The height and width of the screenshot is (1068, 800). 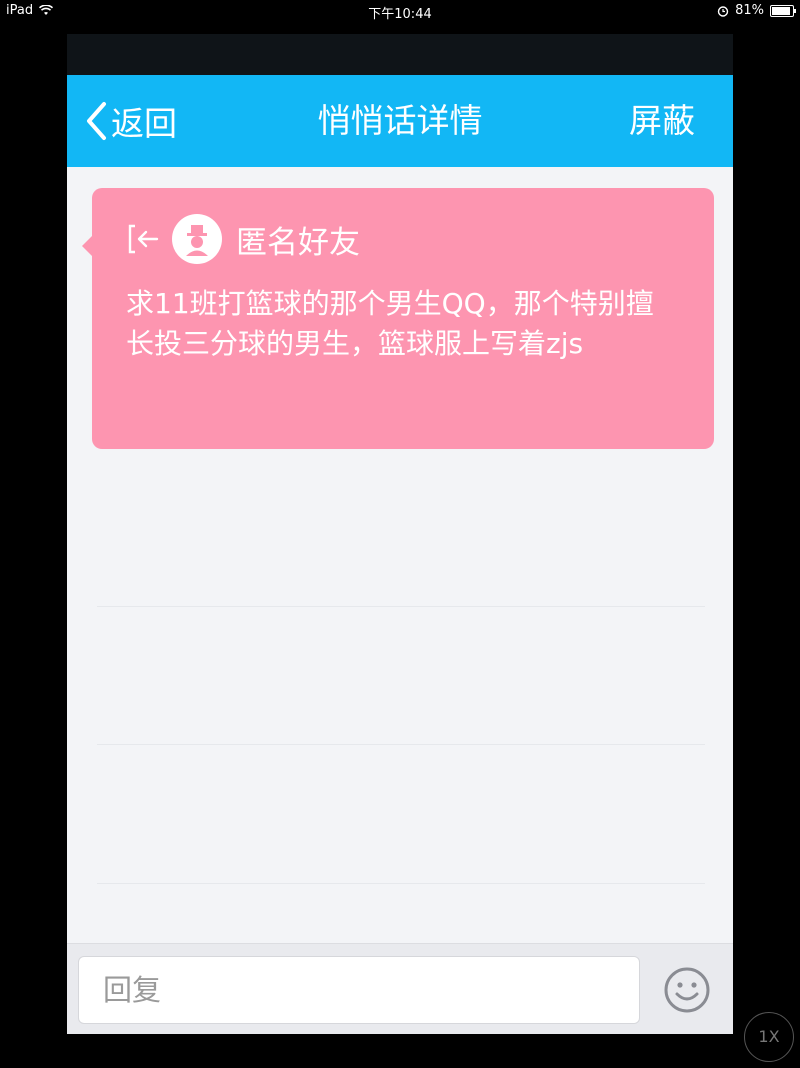 I want to click on status-time: 下午10:44, so click(x=400, y=14).